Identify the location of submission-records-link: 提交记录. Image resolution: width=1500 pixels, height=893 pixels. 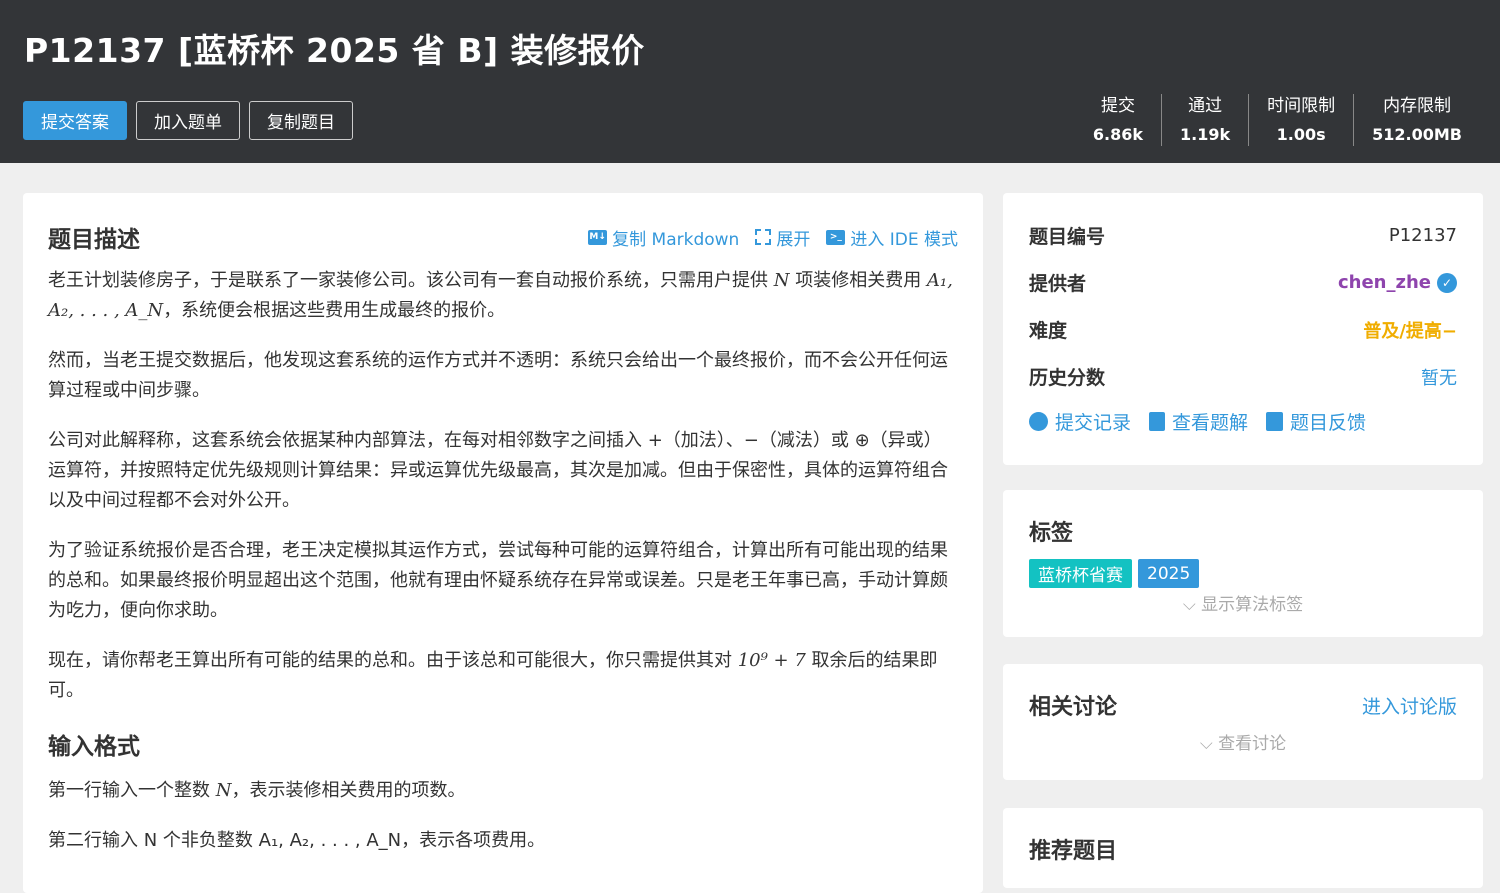
(1080, 421).